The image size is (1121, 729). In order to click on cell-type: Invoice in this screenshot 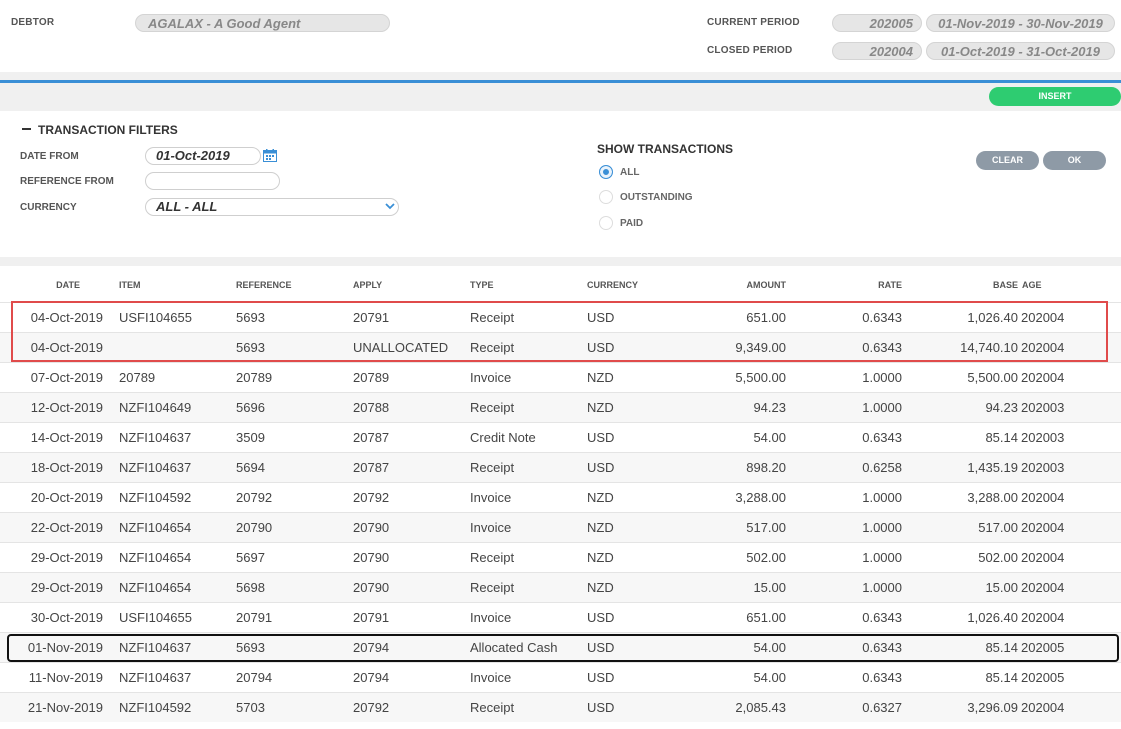, I will do `click(491, 527)`.